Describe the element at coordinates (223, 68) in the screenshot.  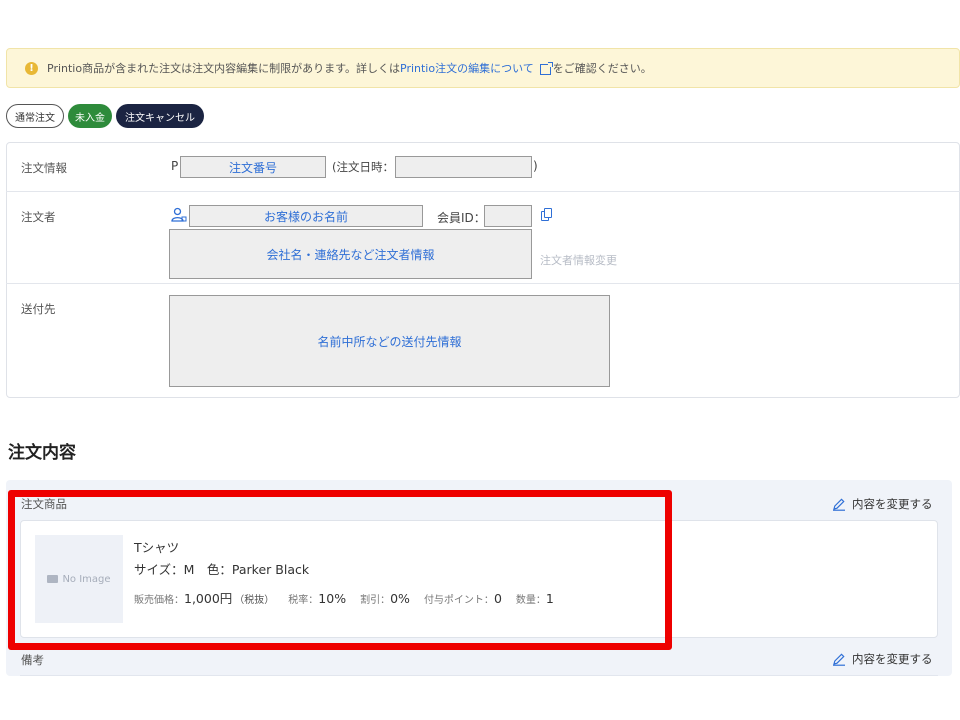
I see `notice-text-before: Printio商品が含まれた注文は注文内容編集に制限があります。詳しくは` at that location.